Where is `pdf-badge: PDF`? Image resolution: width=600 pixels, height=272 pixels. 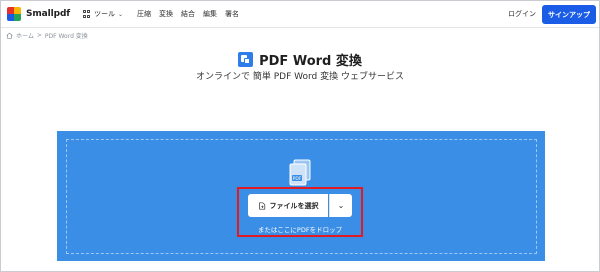 pdf-badge: PDF is located at coordinates (297, 179).